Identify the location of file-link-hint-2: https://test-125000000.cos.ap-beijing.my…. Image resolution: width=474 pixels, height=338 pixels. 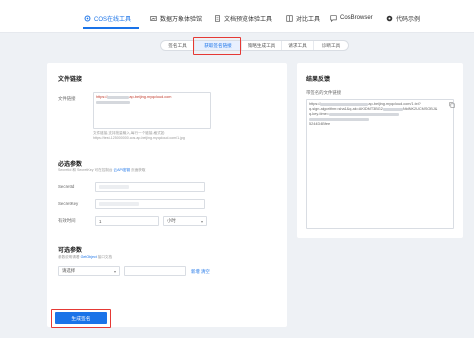
(139, 138).